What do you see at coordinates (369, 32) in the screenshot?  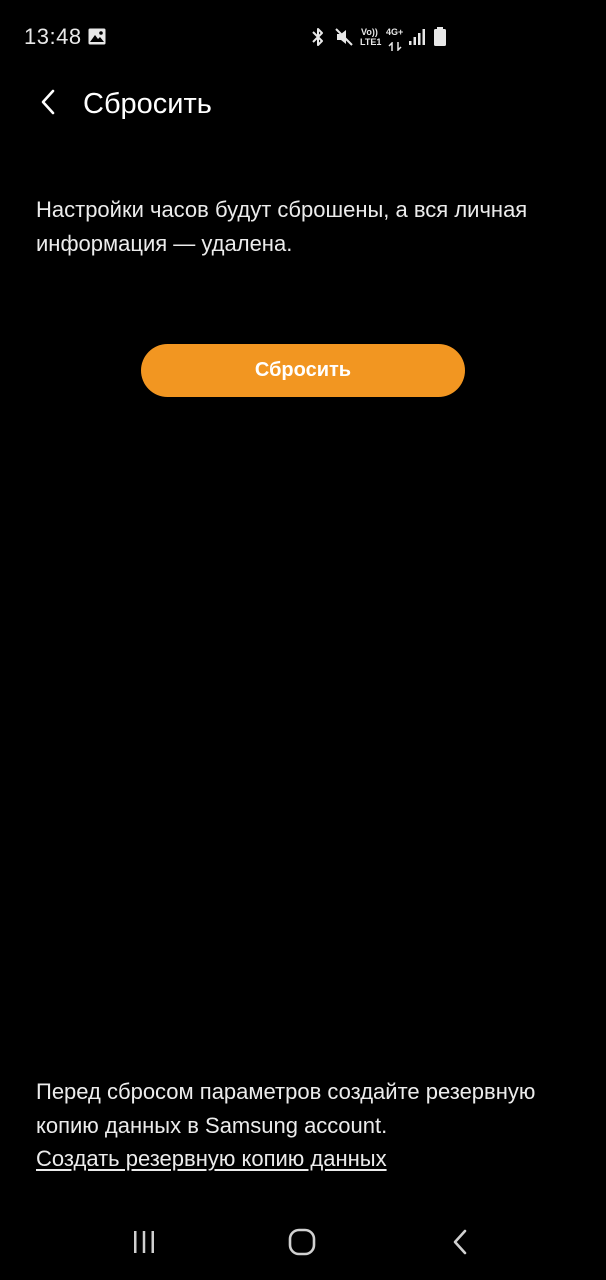 I see `volte-label: Vo))` at bounding box center [369, 32].